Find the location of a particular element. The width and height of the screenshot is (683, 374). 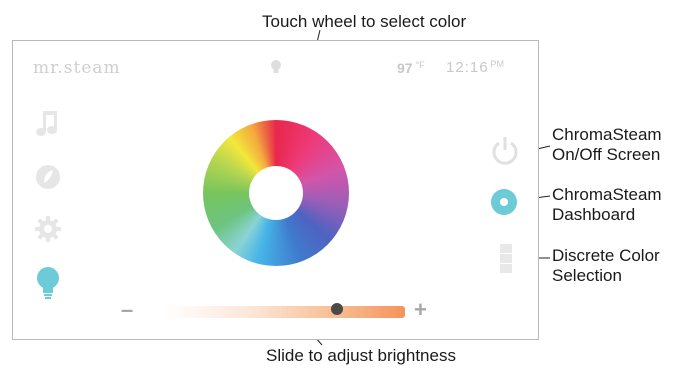

dashboard-callout-line2: Dashboard is located at coordinates (594, 214).